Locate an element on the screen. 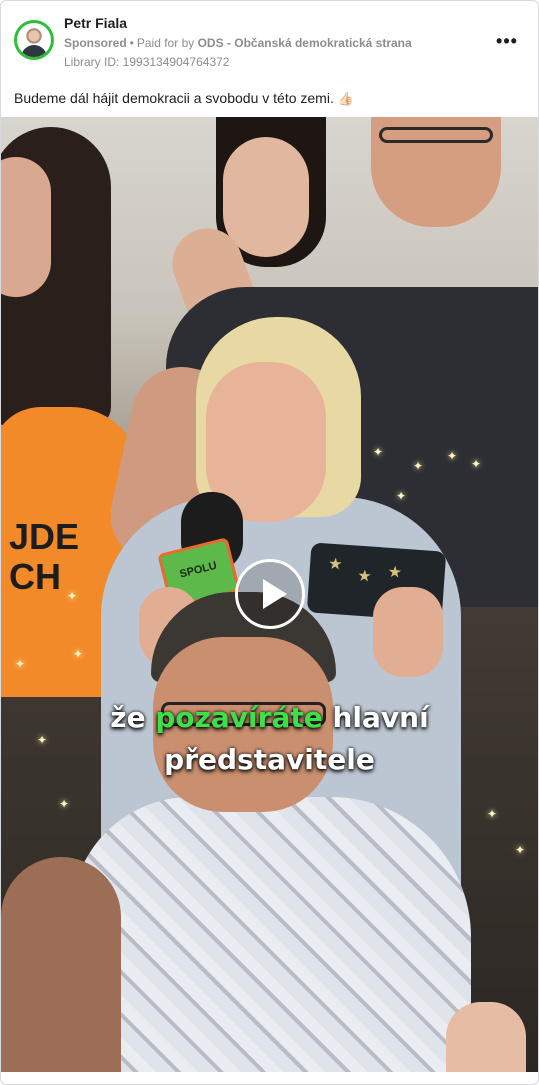 The image size is (539, 1085). person-girl-face is located at coordinates (266, 197).